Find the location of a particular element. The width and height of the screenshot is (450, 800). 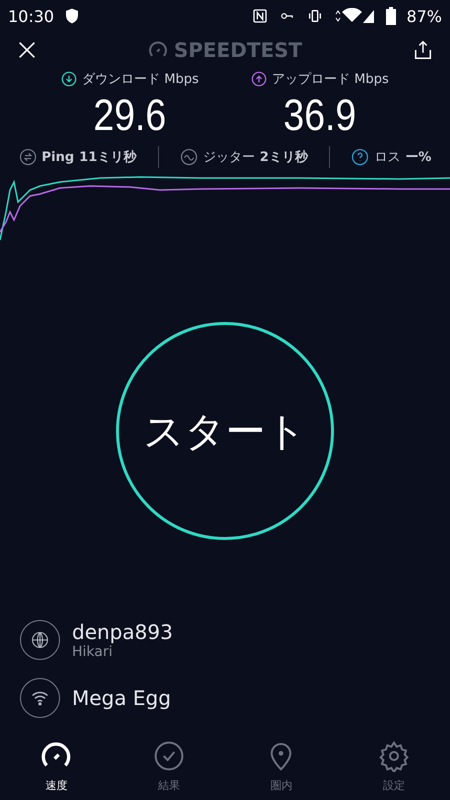

nav-tab: 設定 is located at coordinates (394, 767).